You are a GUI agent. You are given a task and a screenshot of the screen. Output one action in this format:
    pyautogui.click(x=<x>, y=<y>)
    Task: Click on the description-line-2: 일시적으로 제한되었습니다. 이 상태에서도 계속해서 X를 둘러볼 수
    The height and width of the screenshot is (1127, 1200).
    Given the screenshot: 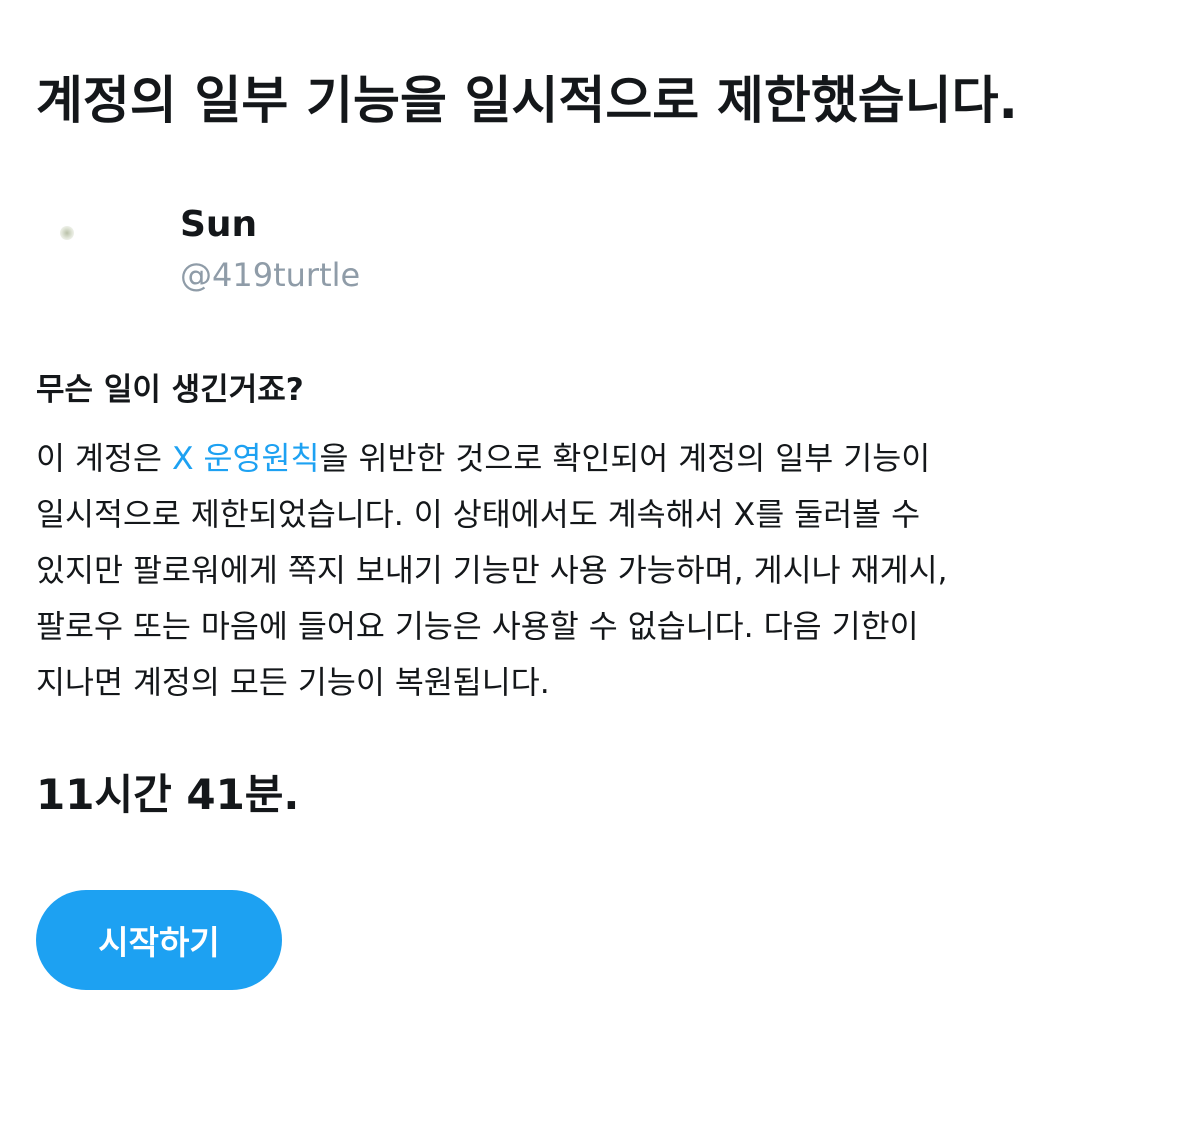 What is the action you would take?
    pyautogui.click(x=478, y=515)
    